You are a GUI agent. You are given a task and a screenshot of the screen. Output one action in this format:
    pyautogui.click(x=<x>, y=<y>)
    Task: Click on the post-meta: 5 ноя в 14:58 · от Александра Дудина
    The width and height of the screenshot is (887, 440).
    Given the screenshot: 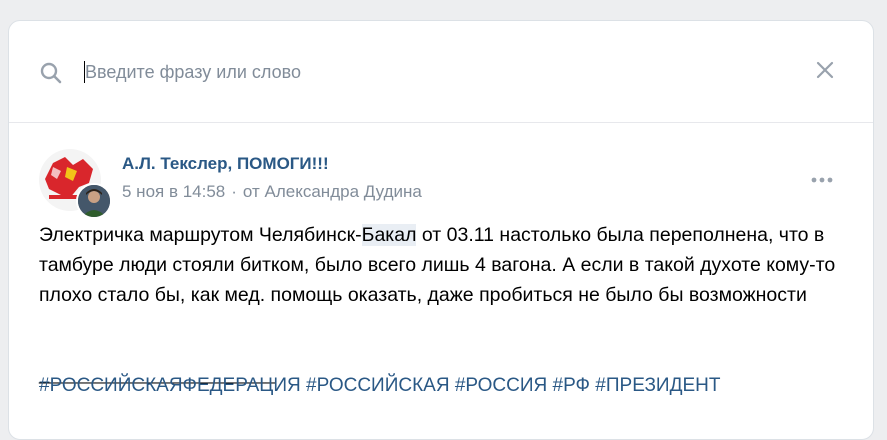 What is the action you would take?
    pyautogui.click(x=272, y=192)
    